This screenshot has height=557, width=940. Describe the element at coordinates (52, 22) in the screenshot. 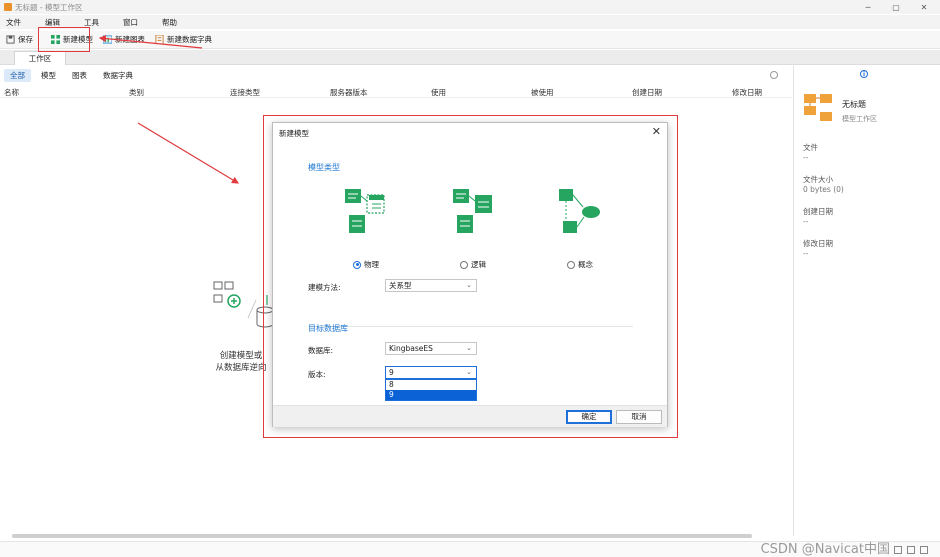

I see `menu-edit: 编辑` at that location.